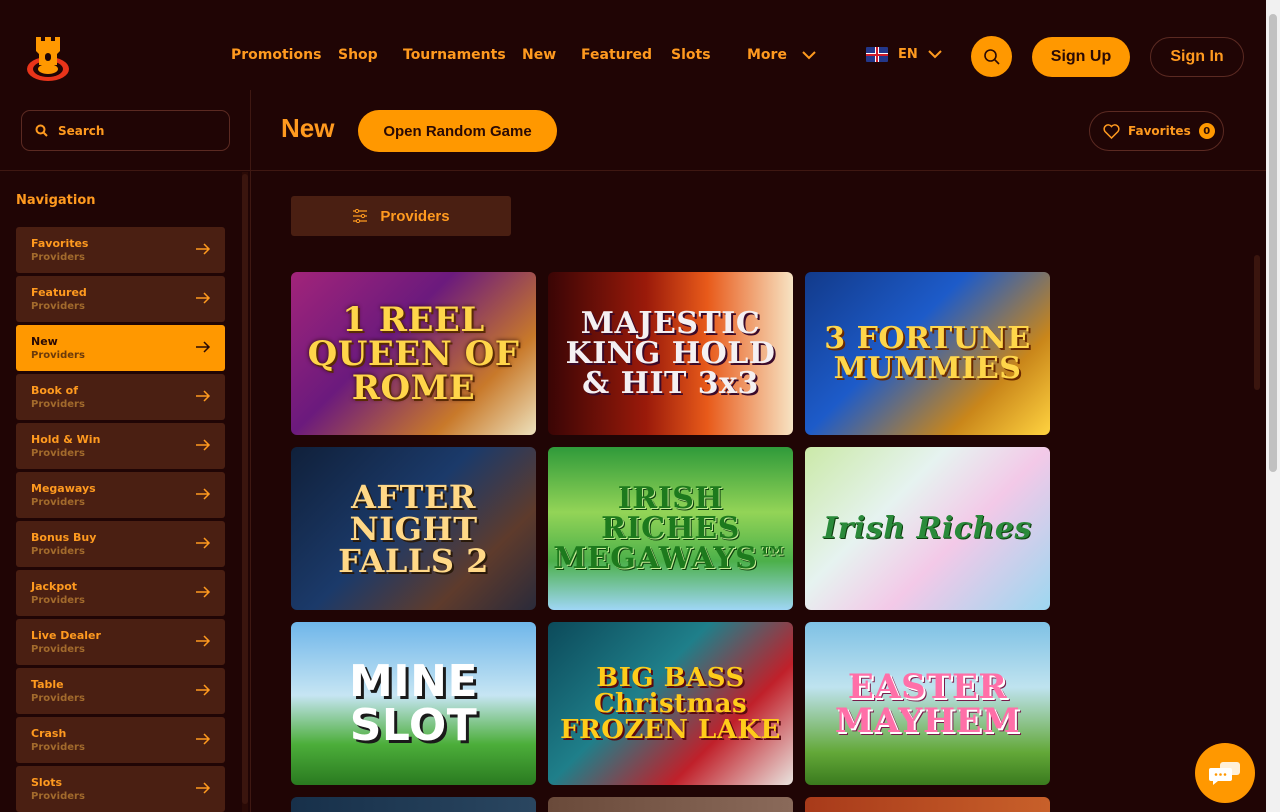 The height and width of the screenshot is (812, 1280). Describe the element at coordinates (1257, 528) in the screenshot. I see `main-scrollbar` at that location.